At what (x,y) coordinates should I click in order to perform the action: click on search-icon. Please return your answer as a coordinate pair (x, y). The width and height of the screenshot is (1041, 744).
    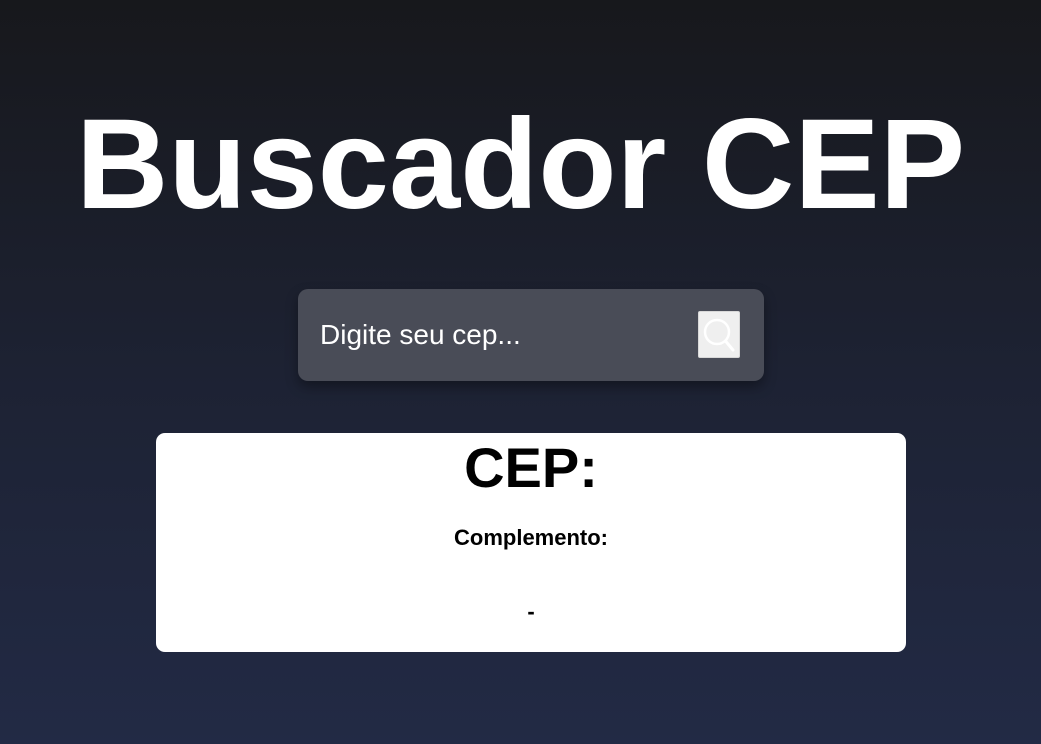
    Looking at the image, I should click on (719, 335).